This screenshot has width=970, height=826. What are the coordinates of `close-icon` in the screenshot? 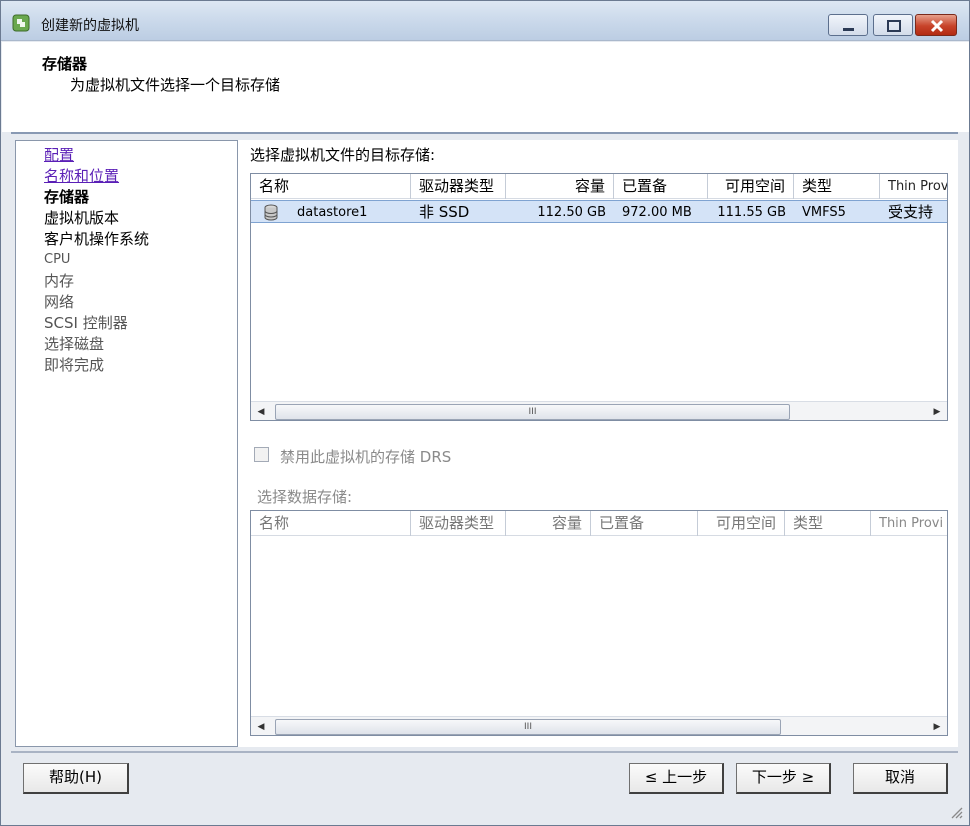 It's located at (937, 26).